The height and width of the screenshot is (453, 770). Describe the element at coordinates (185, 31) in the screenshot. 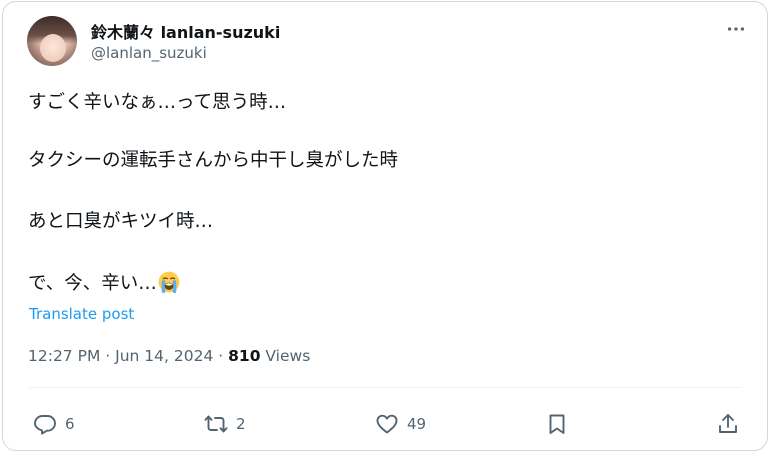

I see `author-display-name: 鈴木蘭々 lanlan-suzuki` at that location.